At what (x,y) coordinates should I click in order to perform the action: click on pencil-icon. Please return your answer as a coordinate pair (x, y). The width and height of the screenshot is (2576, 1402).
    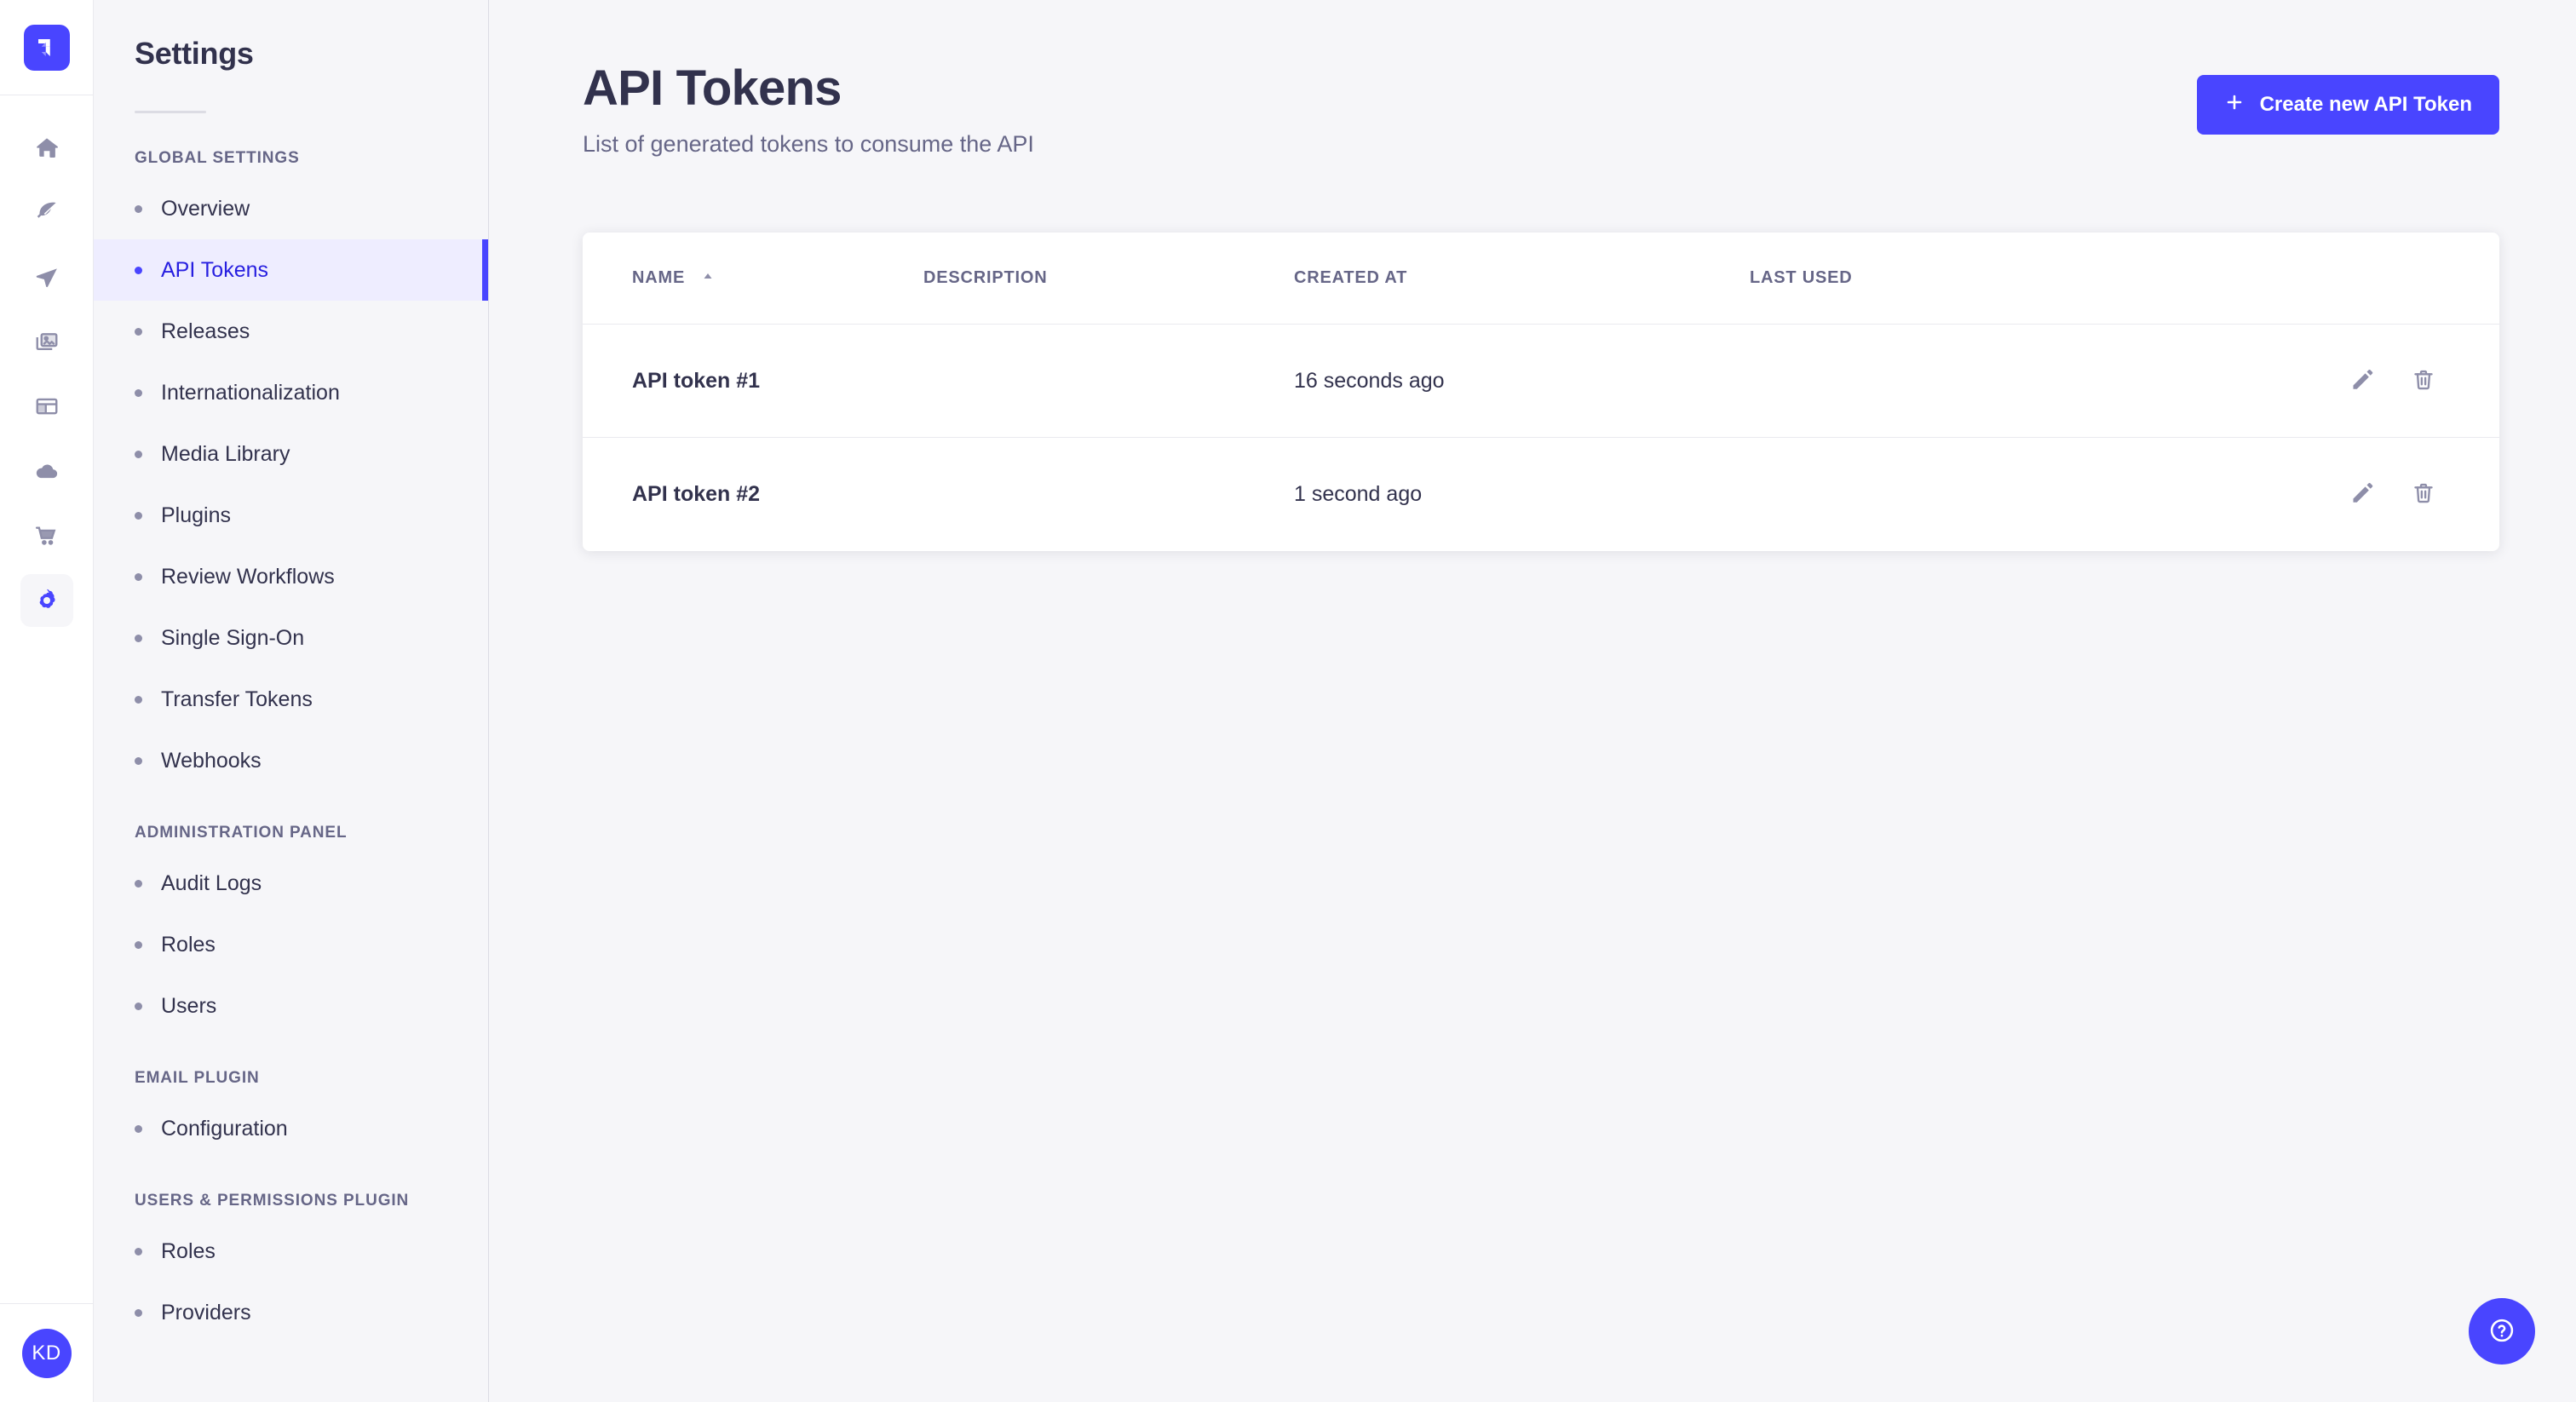
    Looking at the image, I should click on (2362, 494).